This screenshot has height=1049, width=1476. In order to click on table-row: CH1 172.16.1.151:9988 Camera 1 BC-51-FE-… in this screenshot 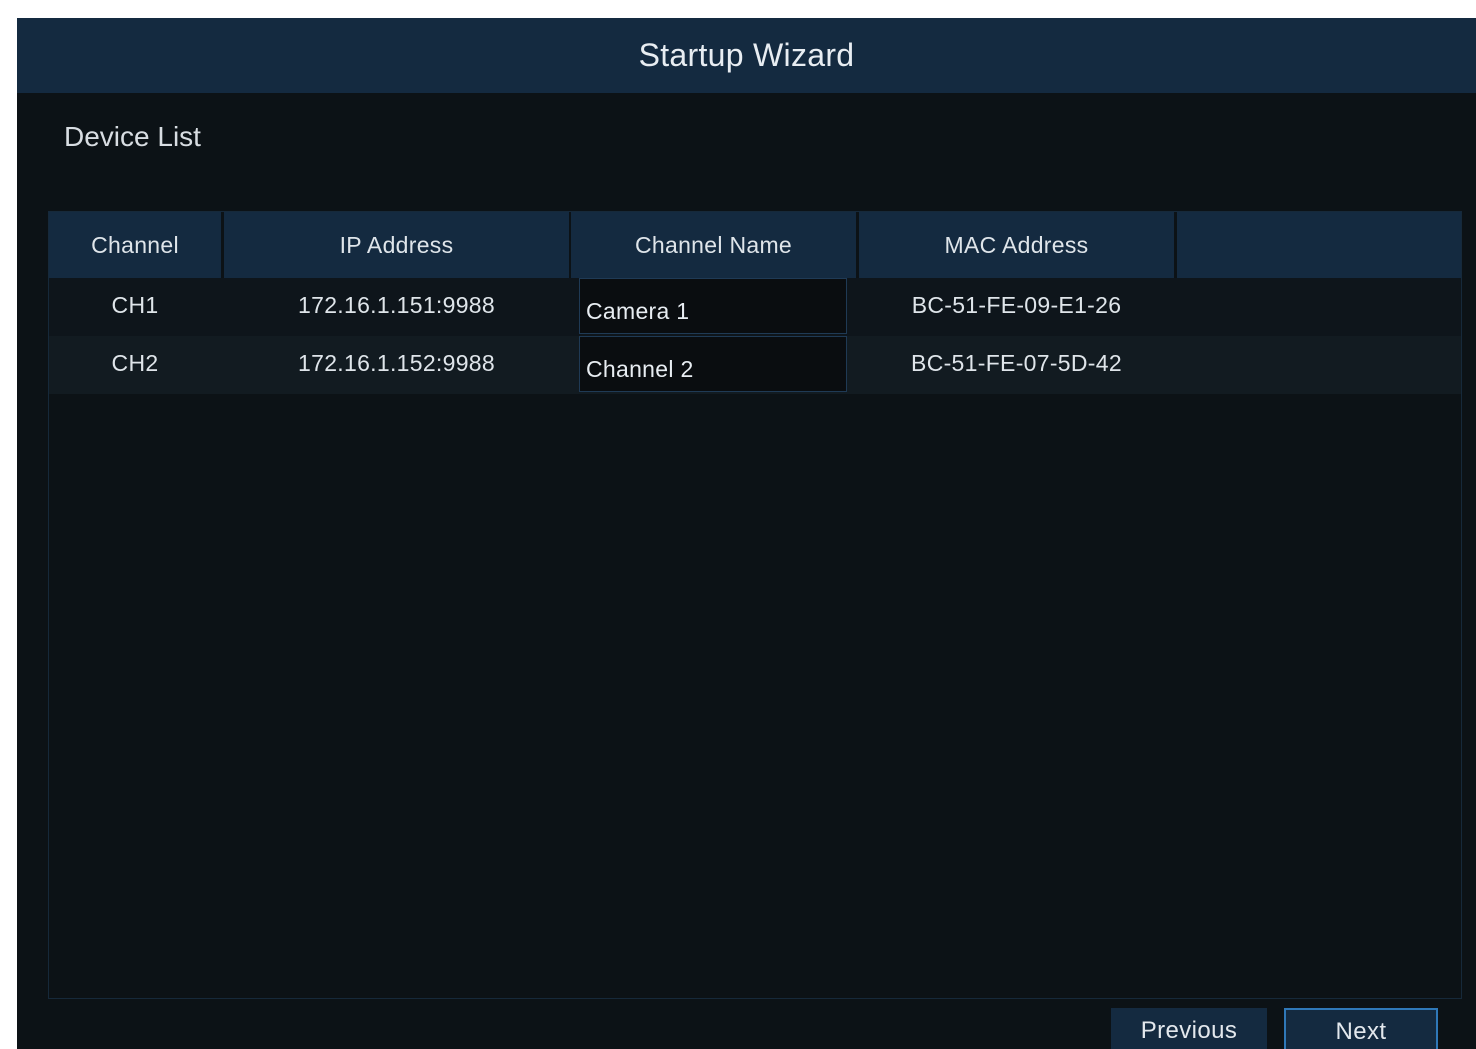, I will do `click(755, 307)`.